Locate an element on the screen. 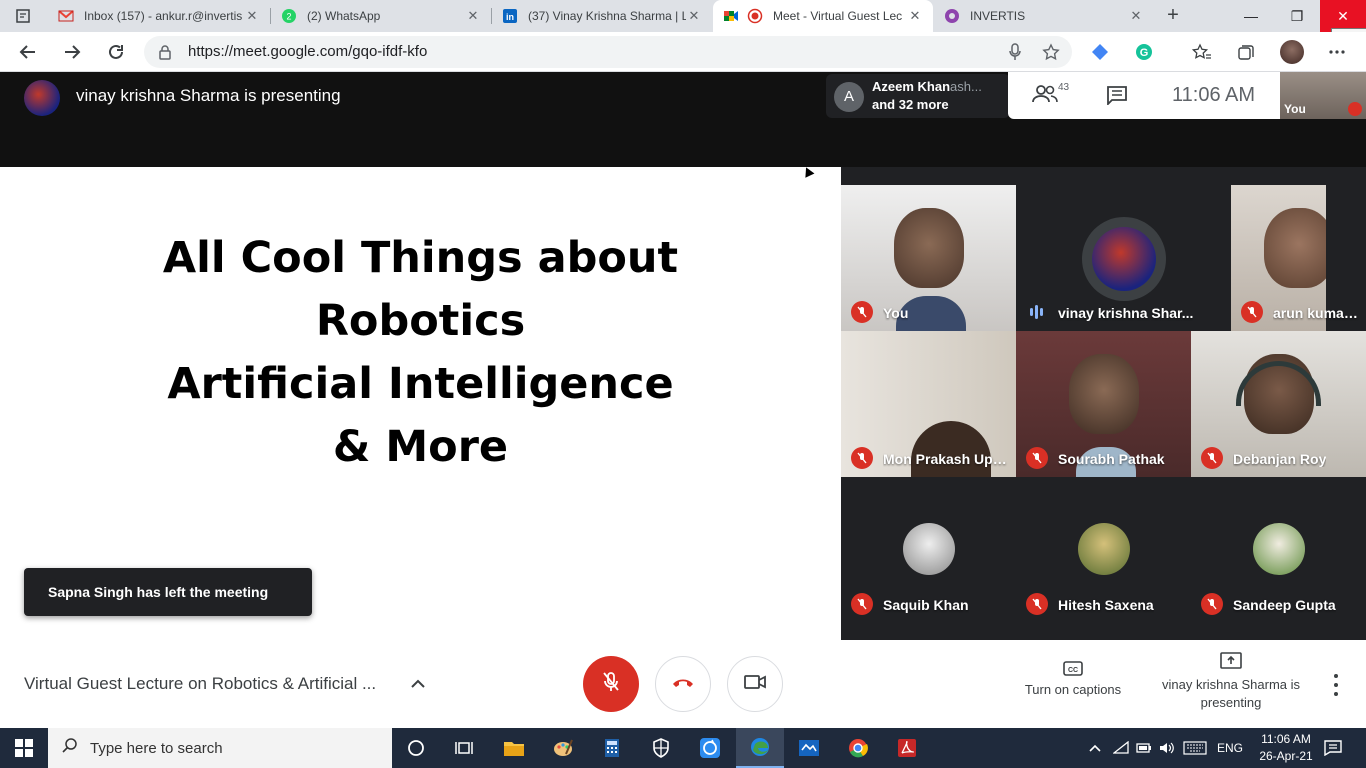 The height and width of the screenshot is (768, 1366). invertis-icon is located at coordinates (952, 16).